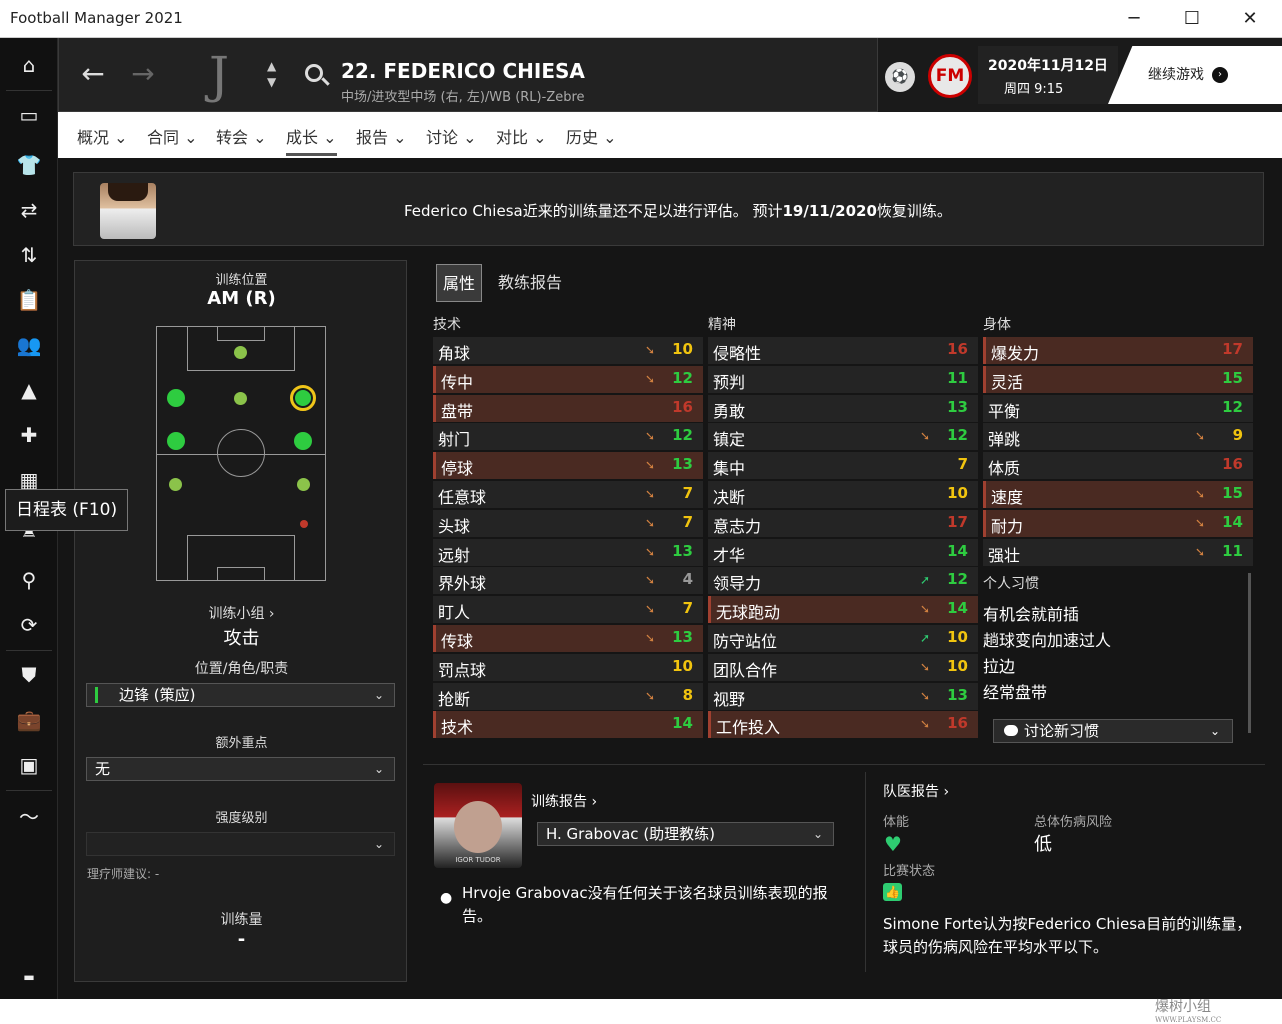  What do you see at coordinates (568, 350) in the screenshot?
I see `attribute-row: 角球 ➘ 10` at bounding box center [568, 350].